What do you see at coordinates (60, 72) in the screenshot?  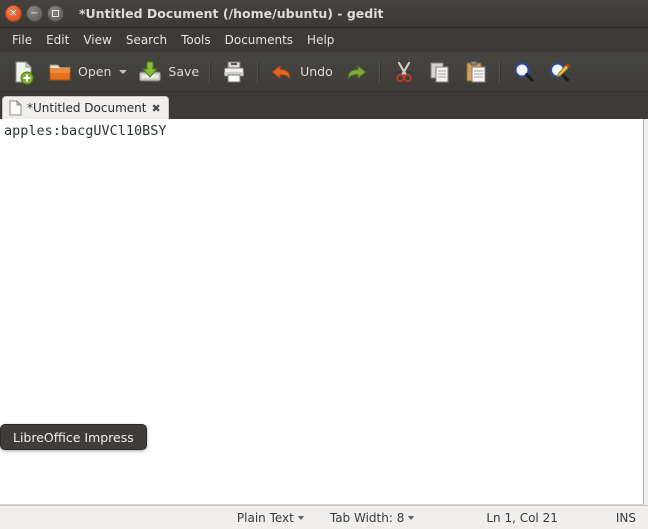 I see `open-folder-icon` at bounding box center [60, 72].